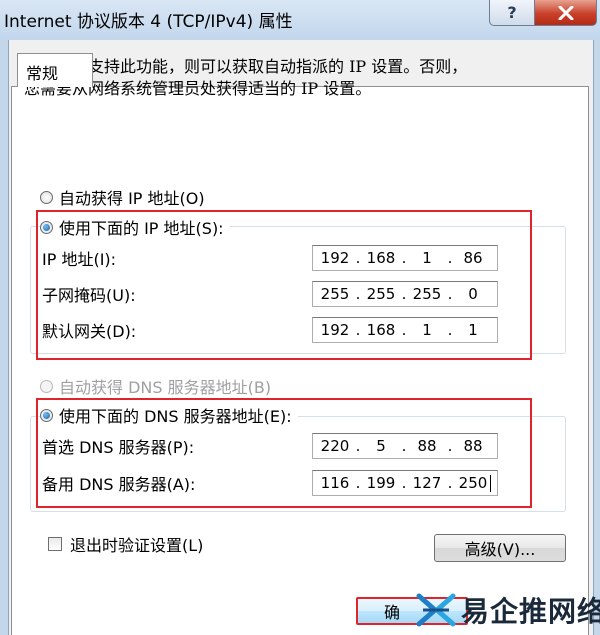 This screenshot has height=635, width=600. I want to click on checkbox-icon, so click(55, 544).